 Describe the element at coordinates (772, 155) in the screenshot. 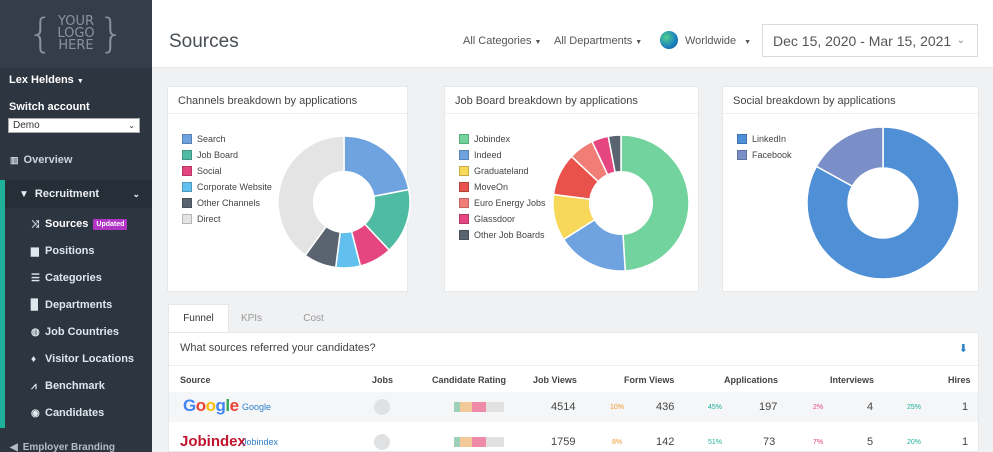

I see `legend-label: Facebook` at that location.